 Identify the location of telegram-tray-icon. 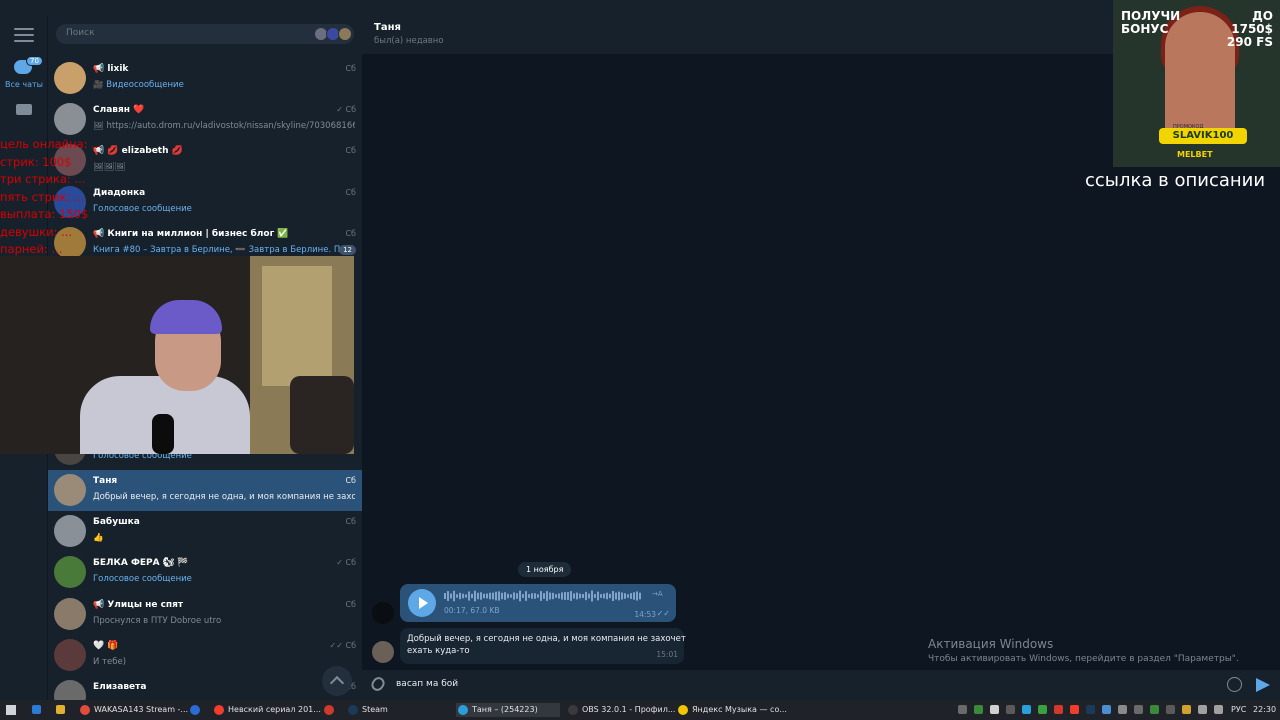
(1026, 709).